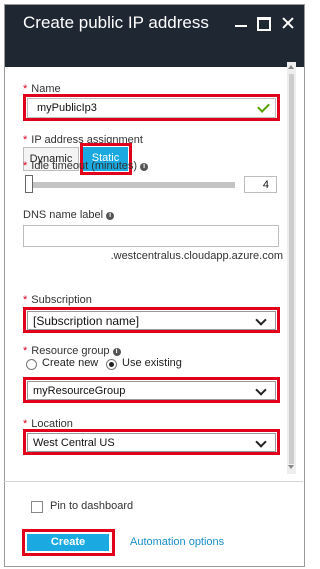  Describe the element at coordinates (196, 256) in the screenshot. I see `dns-suffix: .westcentralus.cloudapp.azure.com` at that location.